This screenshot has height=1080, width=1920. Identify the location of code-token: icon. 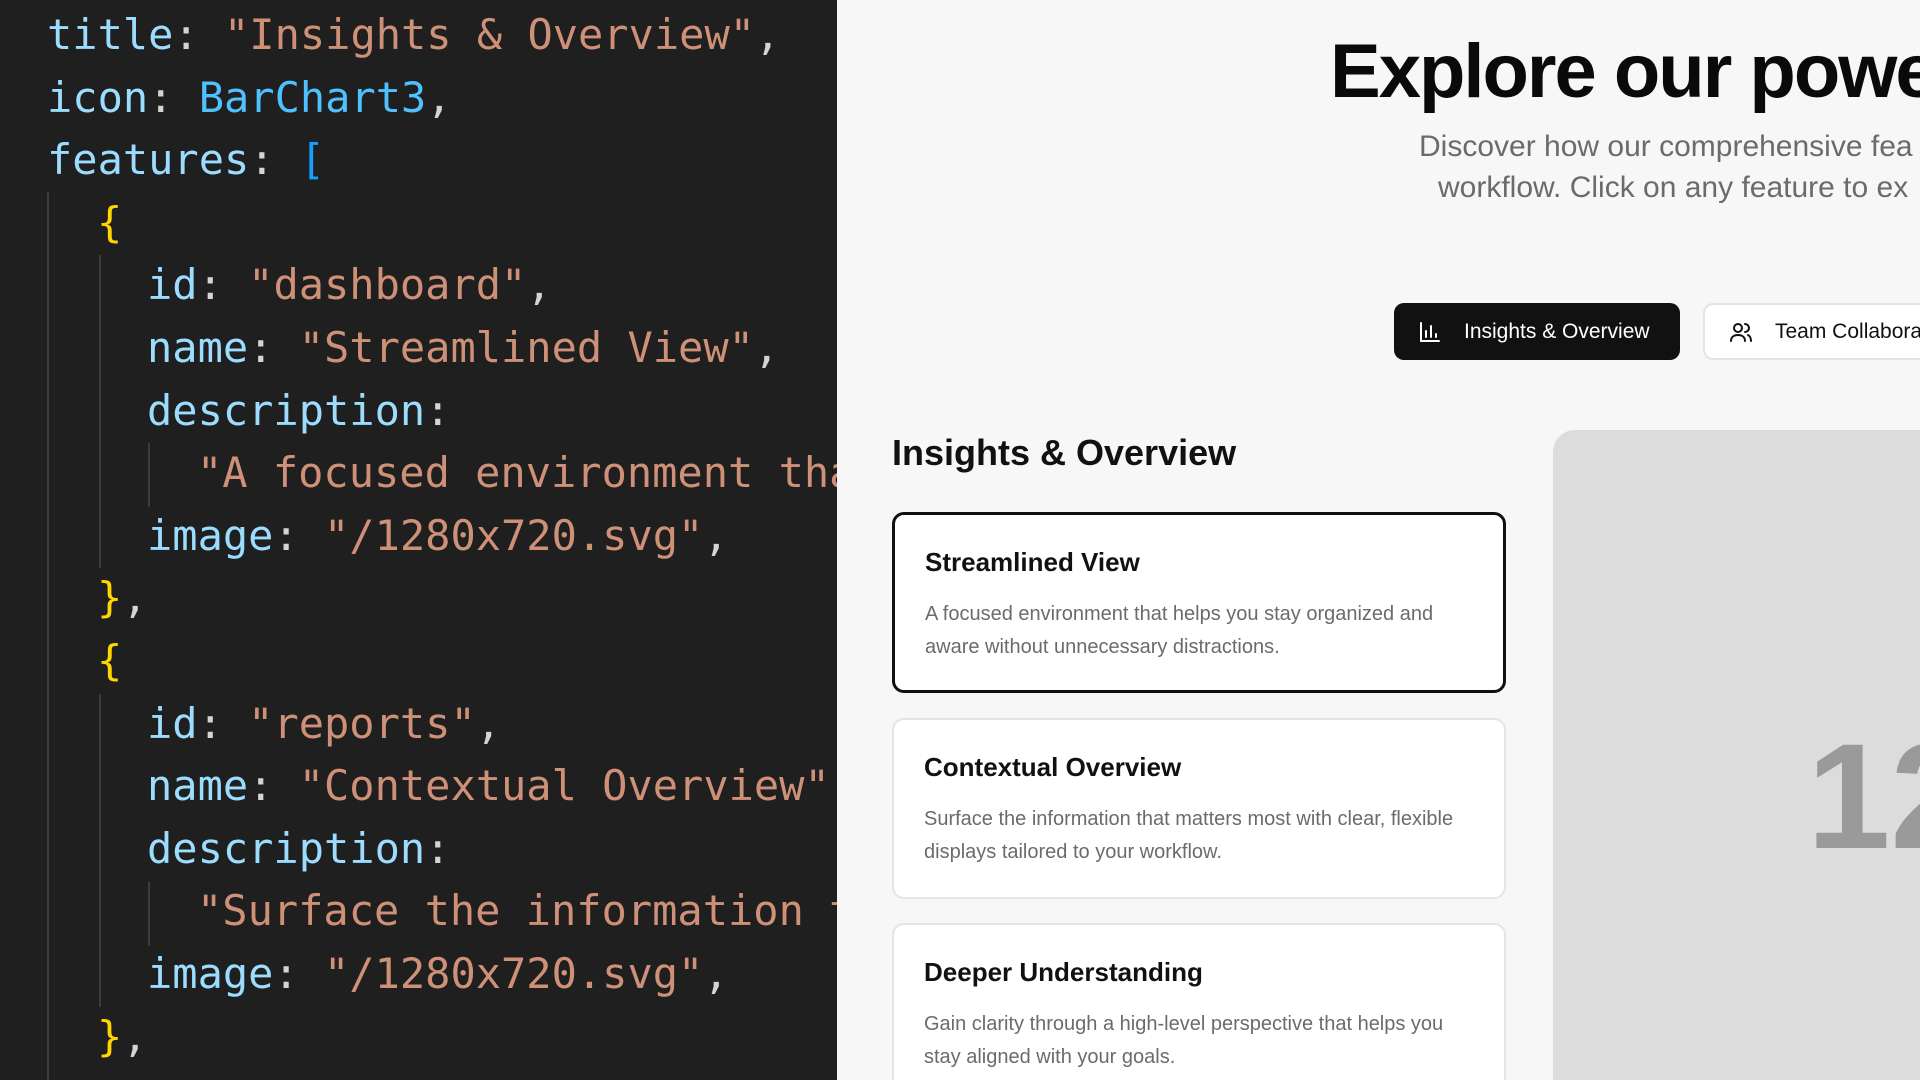
(98, 97).